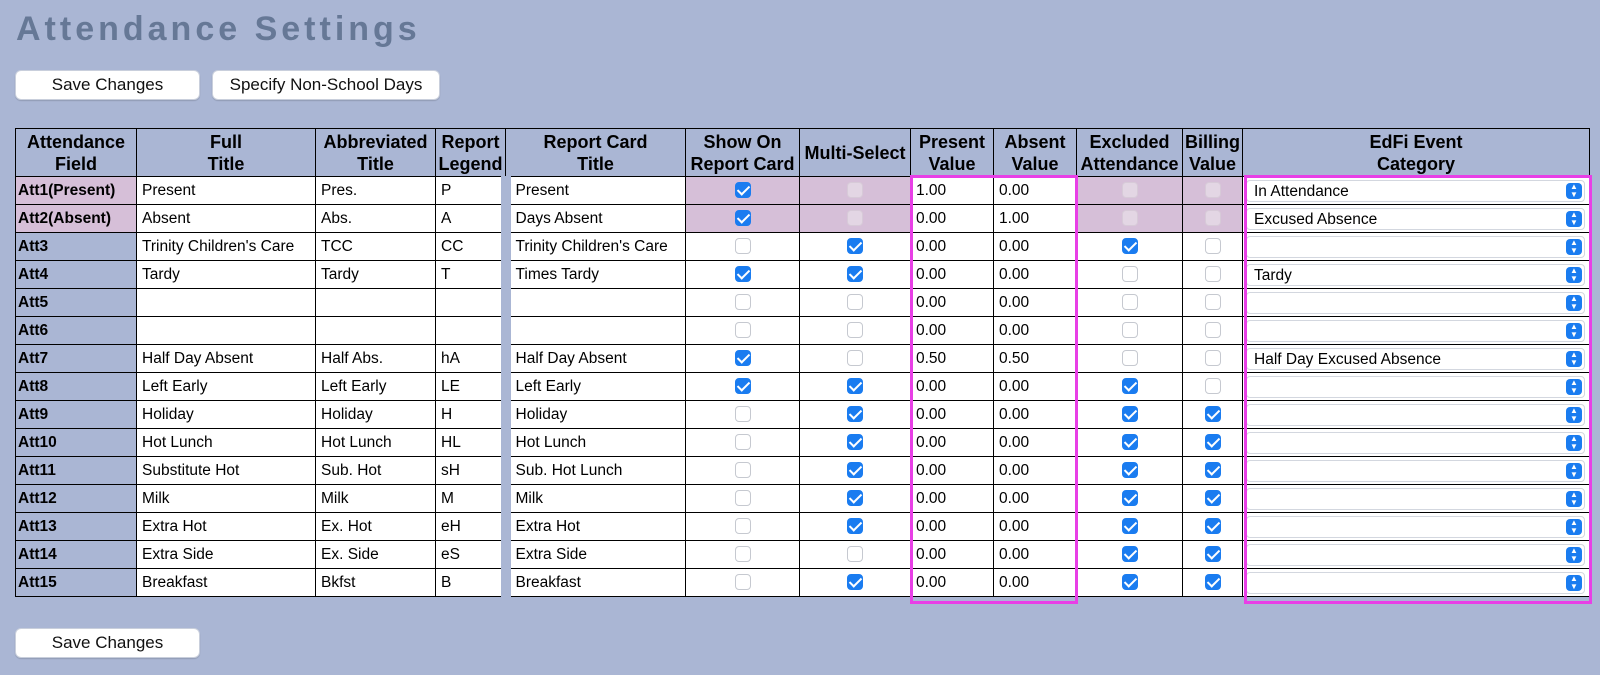 The height and width of the screenshot is (675, 1600). What do you see at coordinates (375, 470) in the screenshot?
I see `abbreviated-title-field: Sub. Hot` at bounding box center [375, 470].